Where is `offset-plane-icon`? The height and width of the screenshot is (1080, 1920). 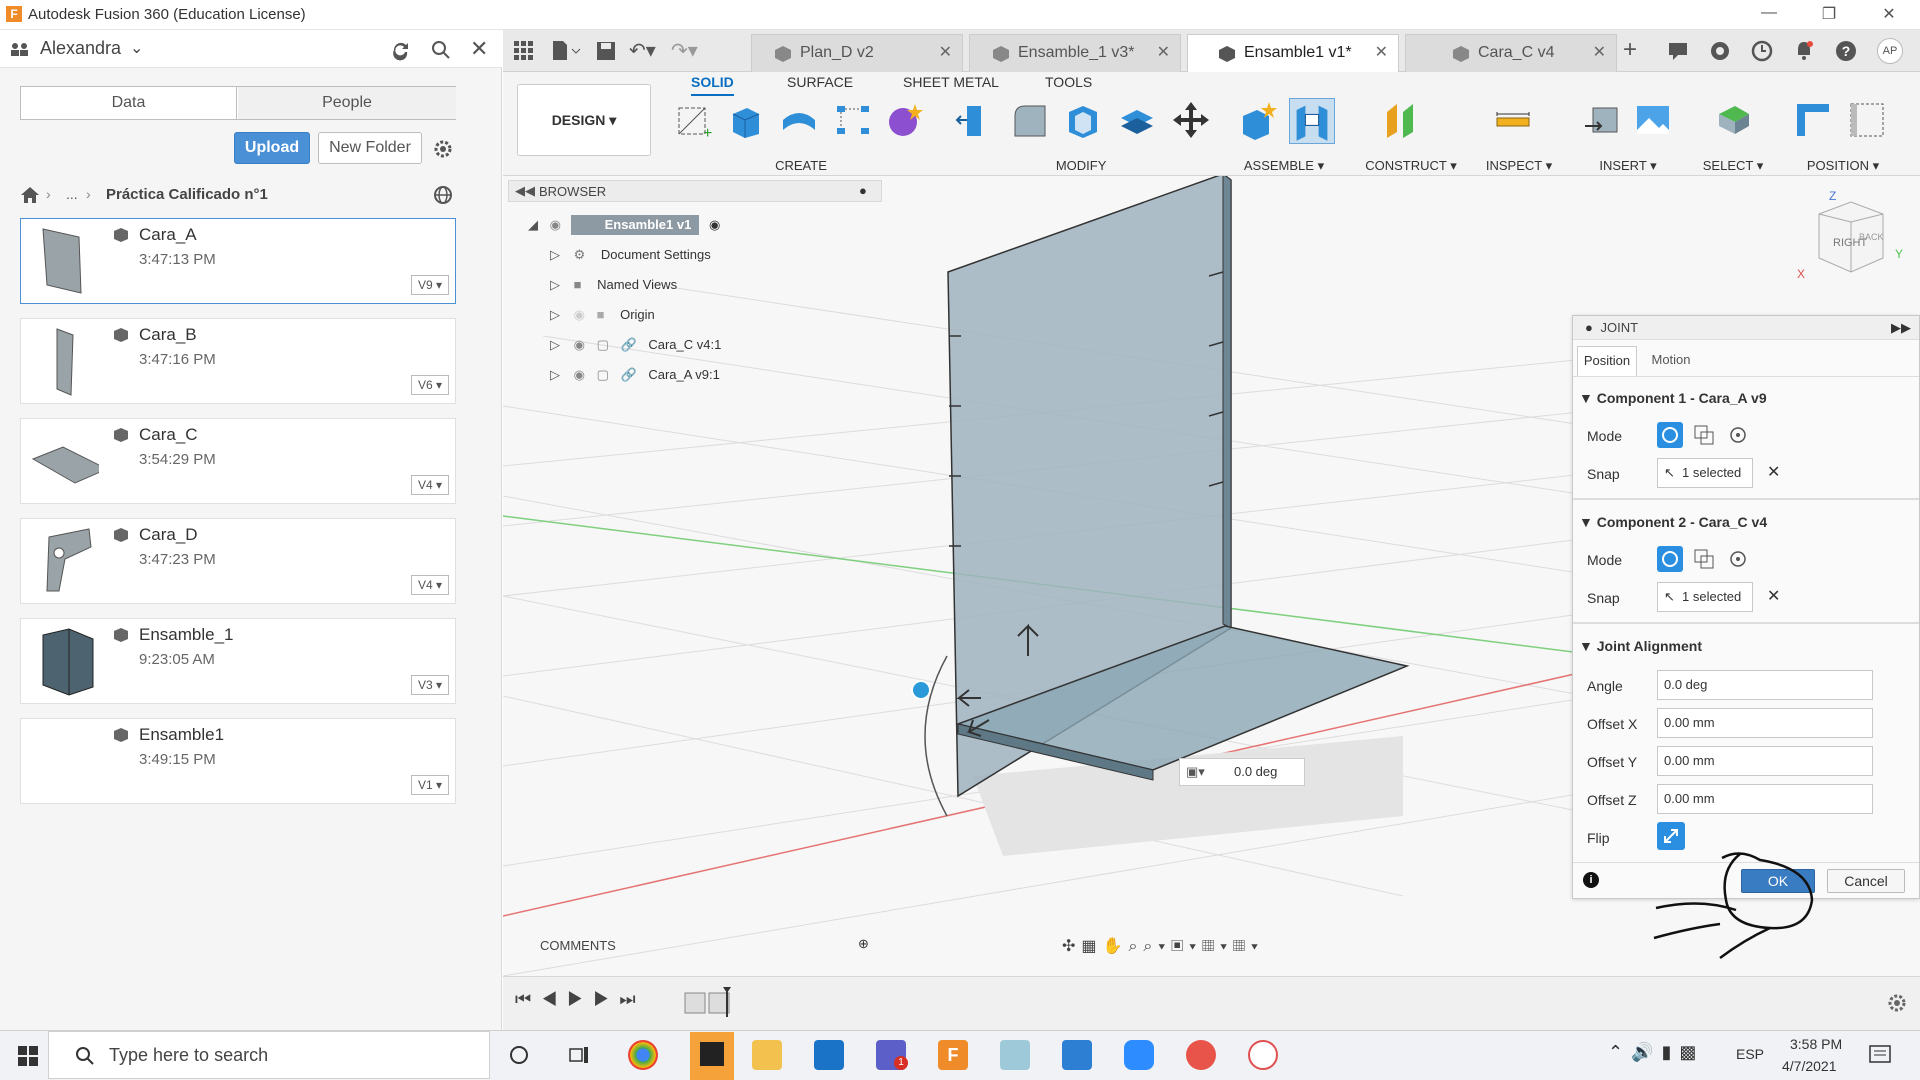
offset-plane-icon is located at coordinates (1403, 120).